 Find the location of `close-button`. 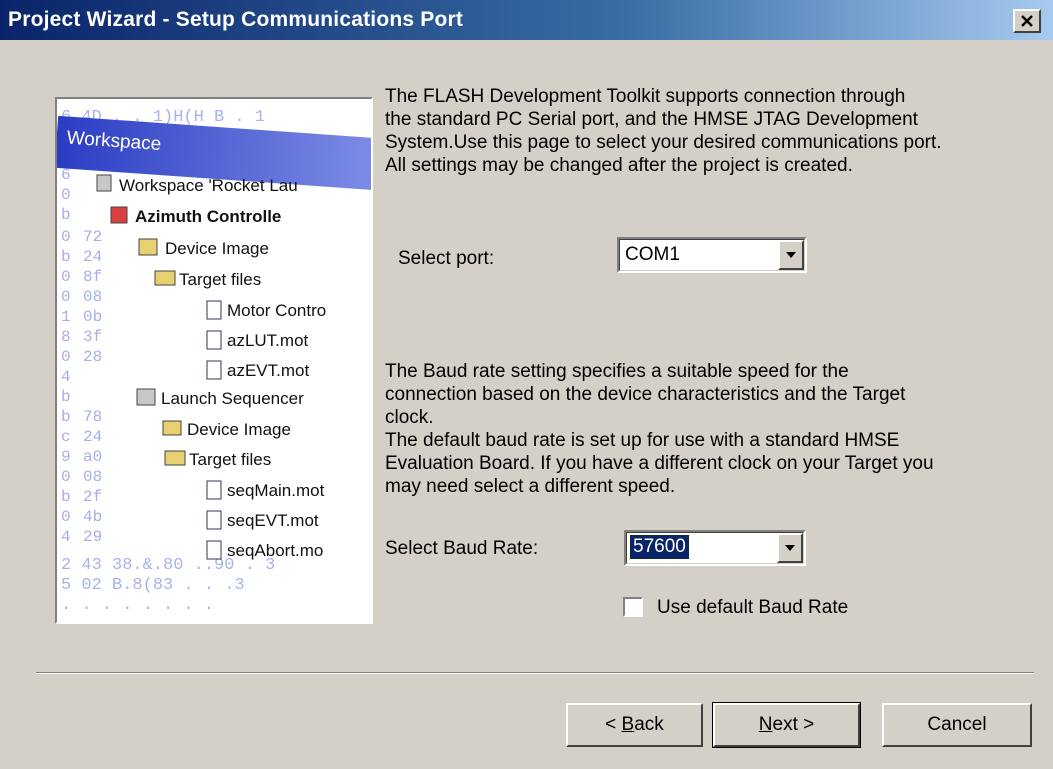

close-button is located at coordinates (1027, 21).